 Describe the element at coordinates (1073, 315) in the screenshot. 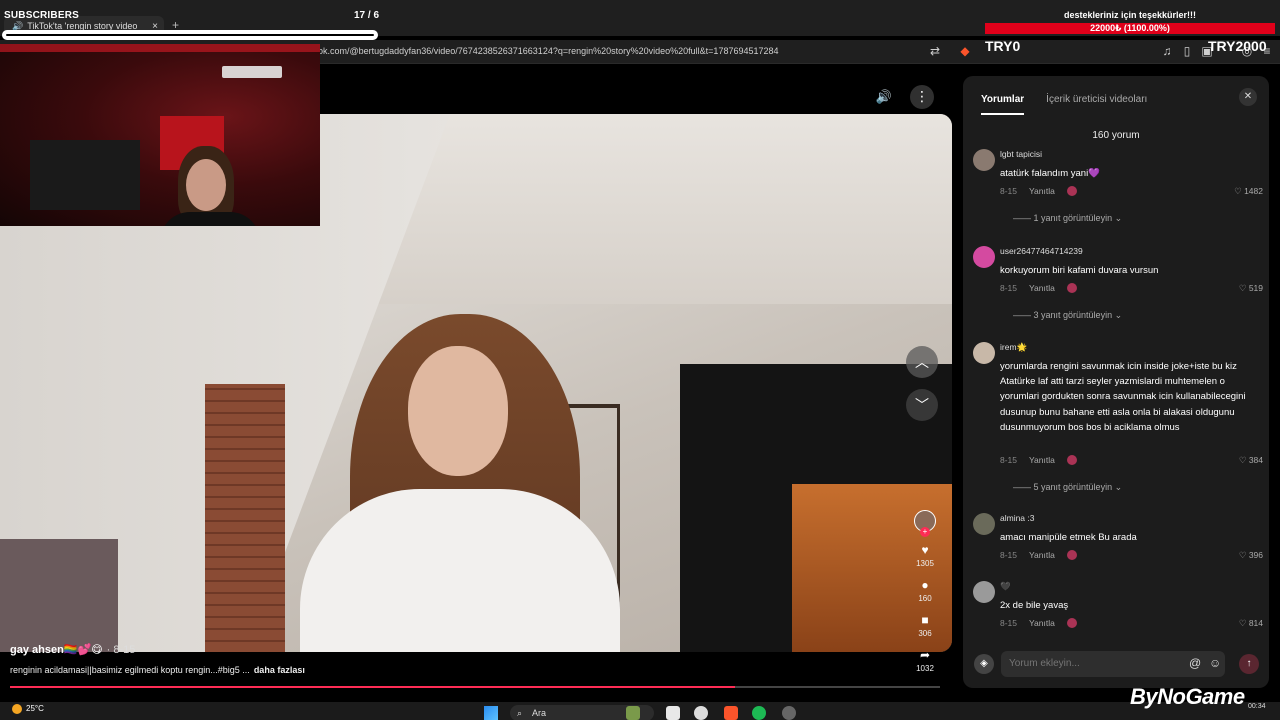

I see `replies-label: 3 yanıt görüntüleyin` at that location.